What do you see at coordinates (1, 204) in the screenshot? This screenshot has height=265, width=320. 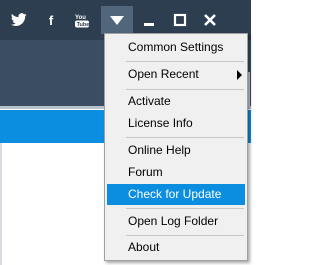 I see `content-edge` at bounding box center [1, 204].